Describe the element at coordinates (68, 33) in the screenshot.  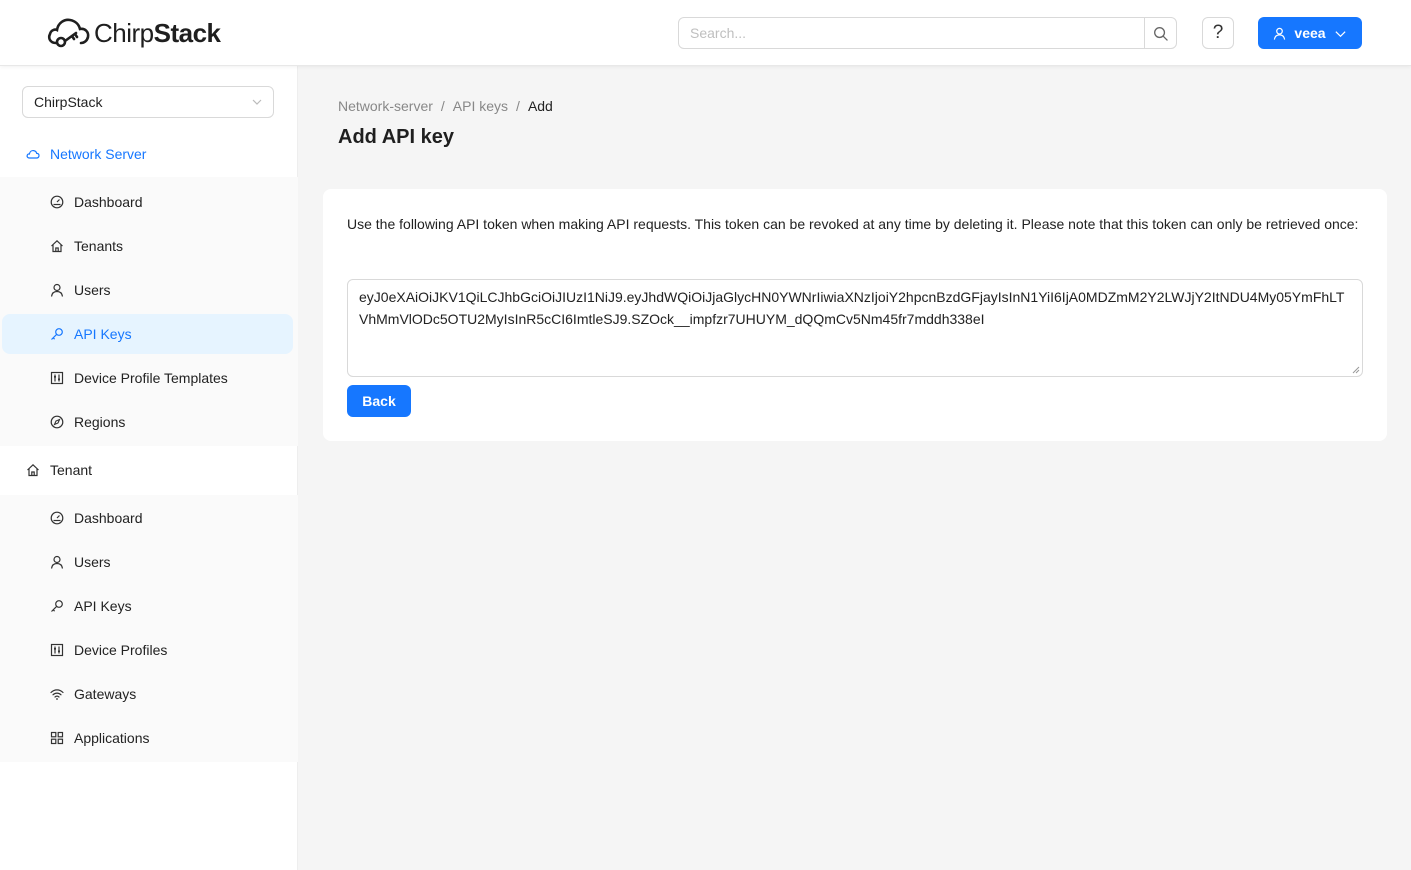
I see `cloud-key-icon` at that location.